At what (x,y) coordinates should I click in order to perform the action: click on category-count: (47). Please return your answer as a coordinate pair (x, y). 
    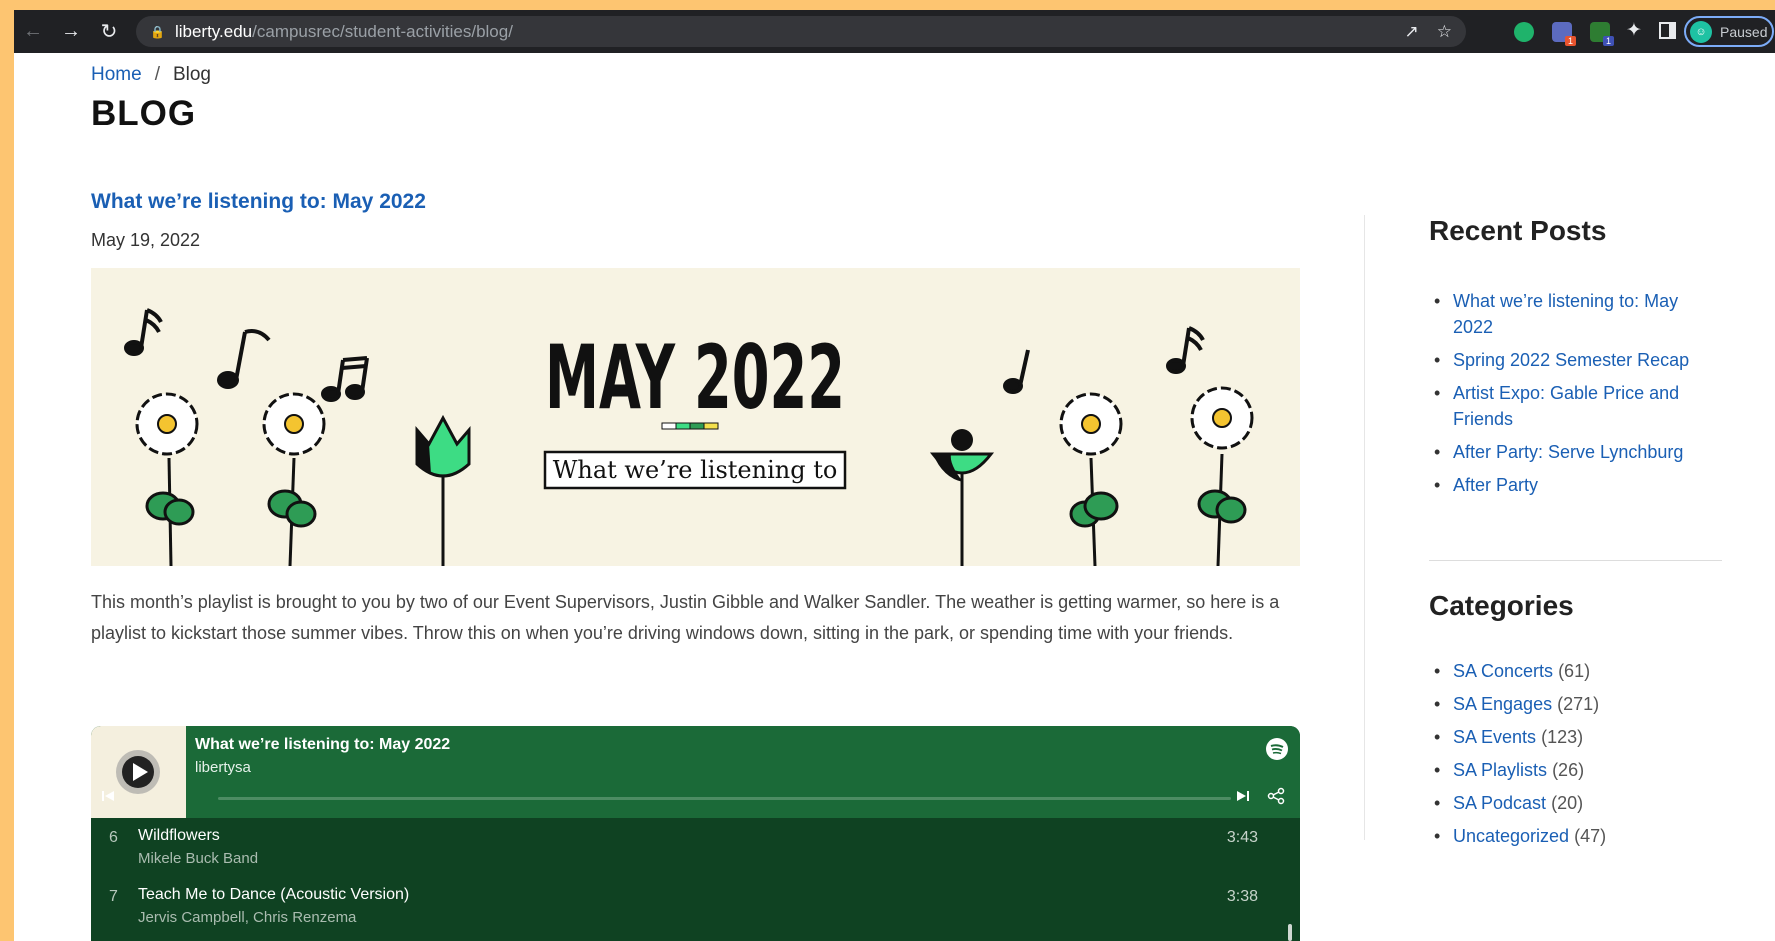
    Looking at the image, I should click on (1590, 836).